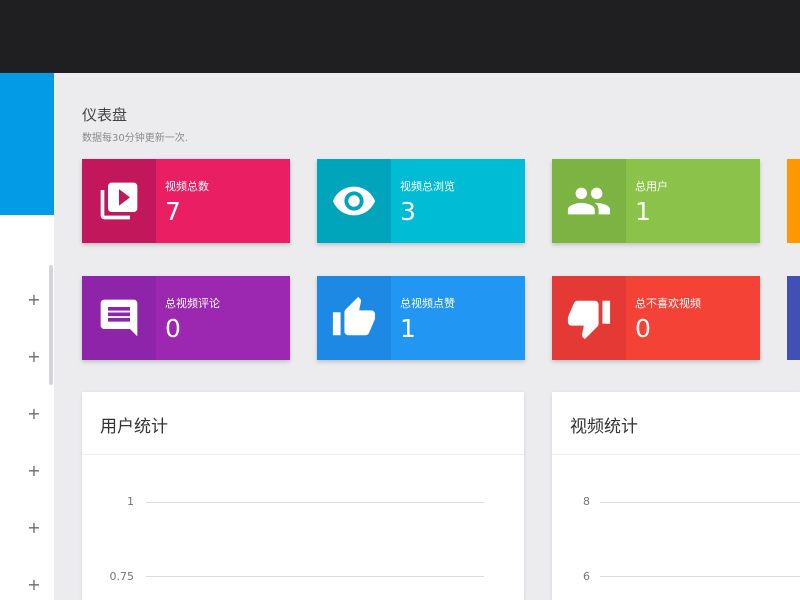 The image size is (800, 600). What do you see at coordinates (173, 211) in the screenshot?
I see `stat-value: 7` at bounding box center [173, 211].